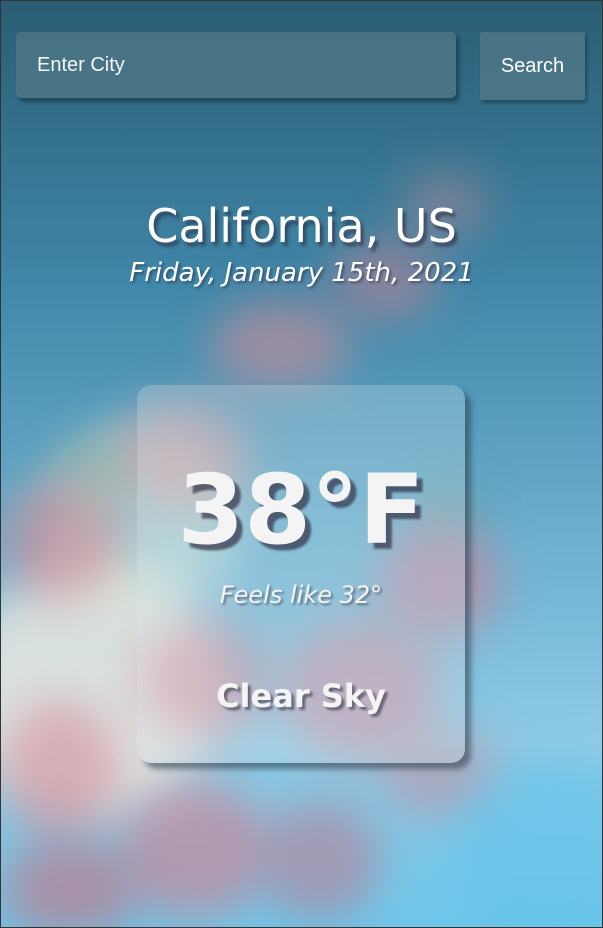  I want to click on feels-like-text: Feels like 32°, so click(301, 595).